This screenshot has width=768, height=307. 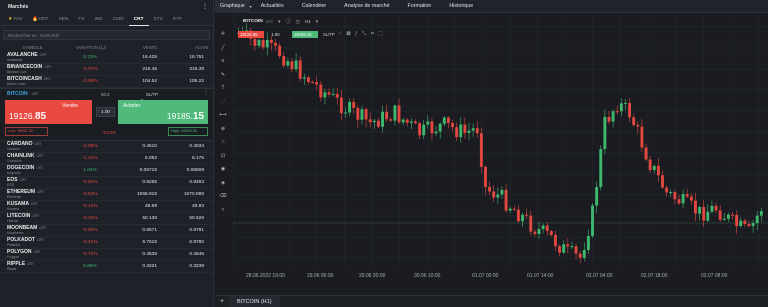 What do you see at coordinates (279, 22) in the screenshot?
I see `chevron-down-icon: ▾` at bounding box center [279, 22].